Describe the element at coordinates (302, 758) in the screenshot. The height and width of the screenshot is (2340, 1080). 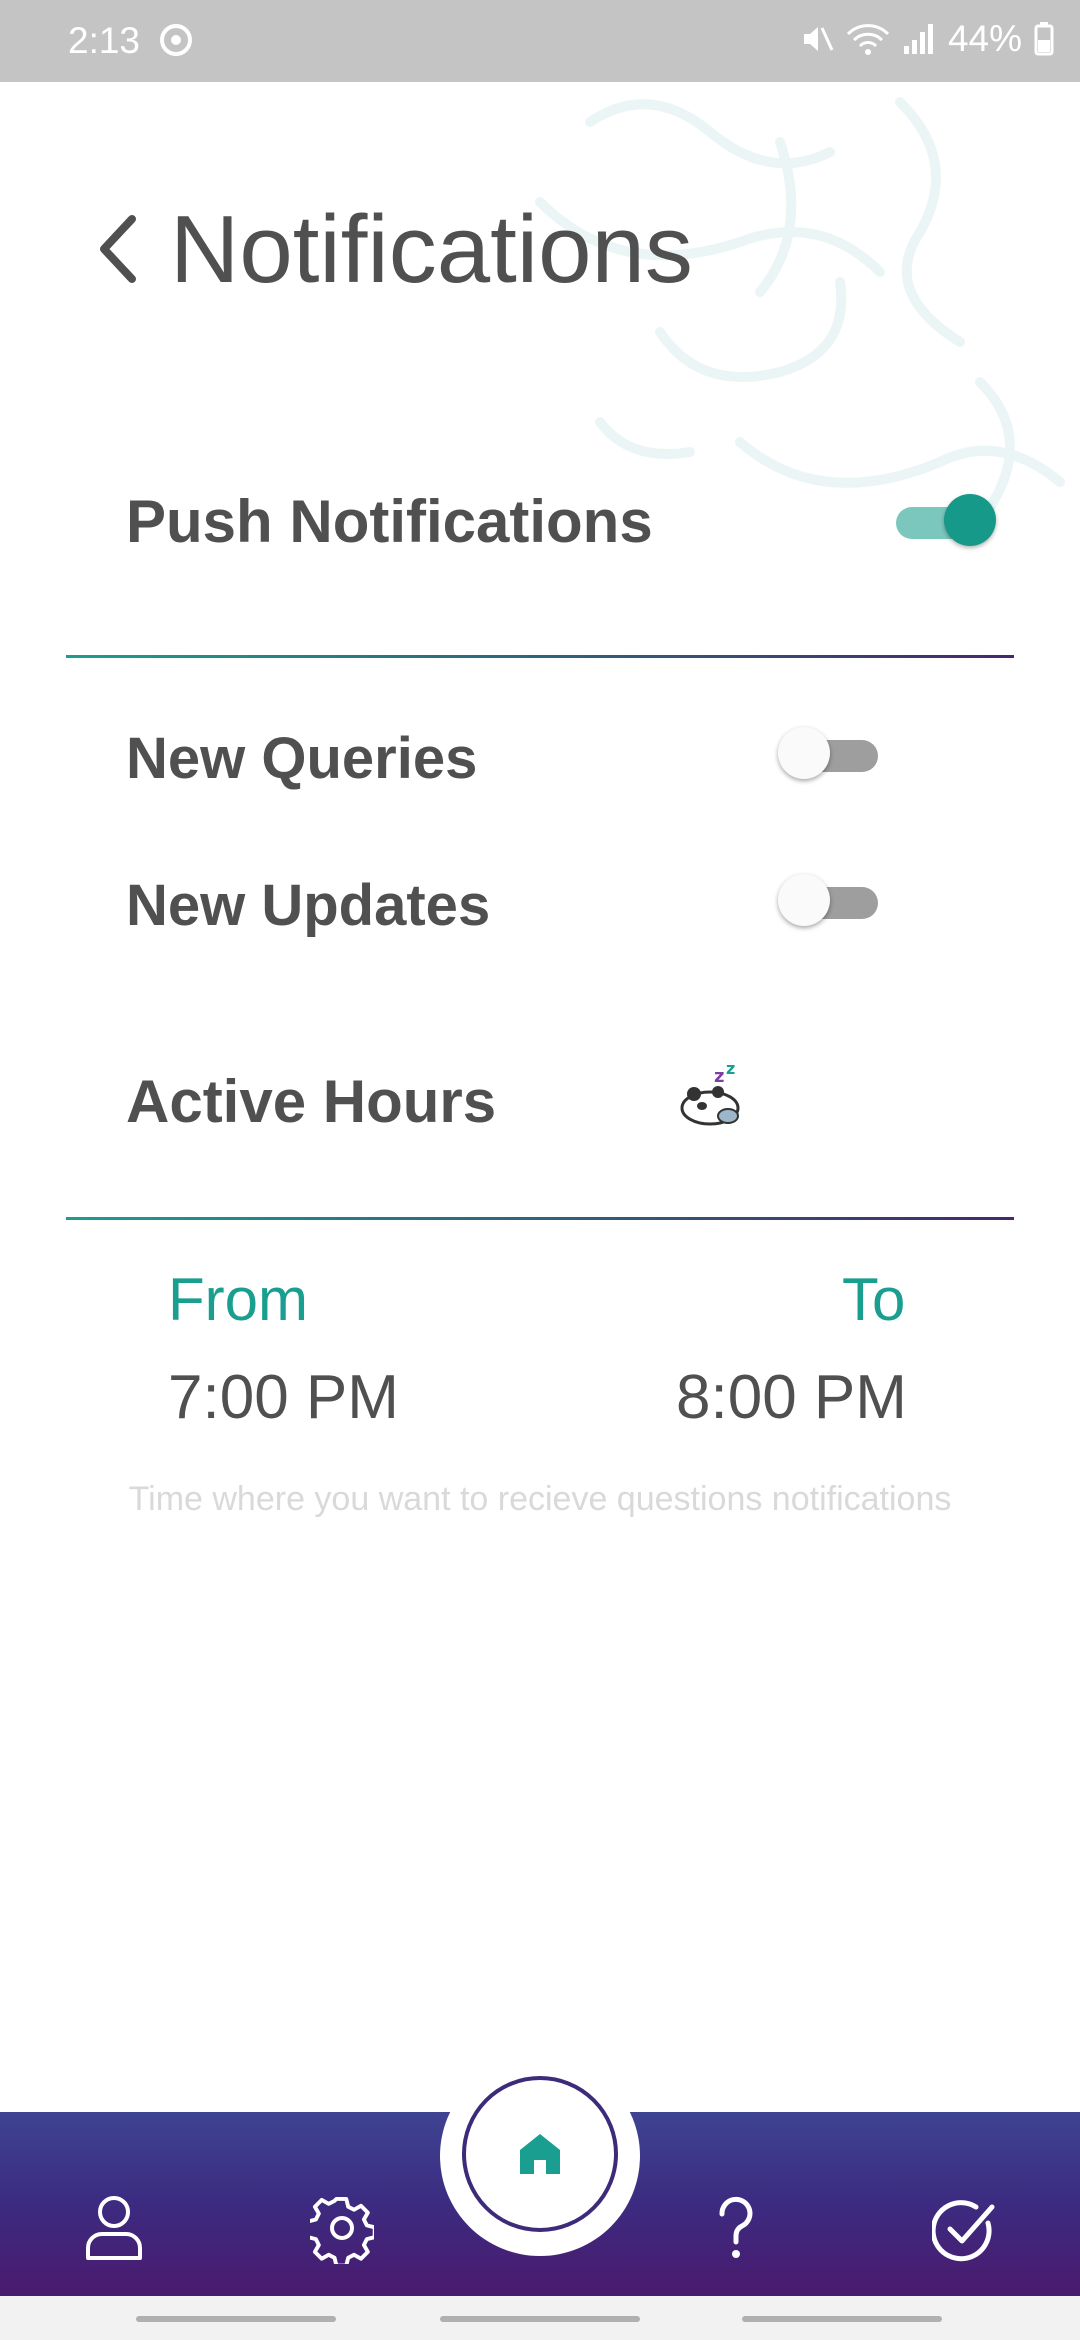
I see `new-queries-label: New Queries` at that location.